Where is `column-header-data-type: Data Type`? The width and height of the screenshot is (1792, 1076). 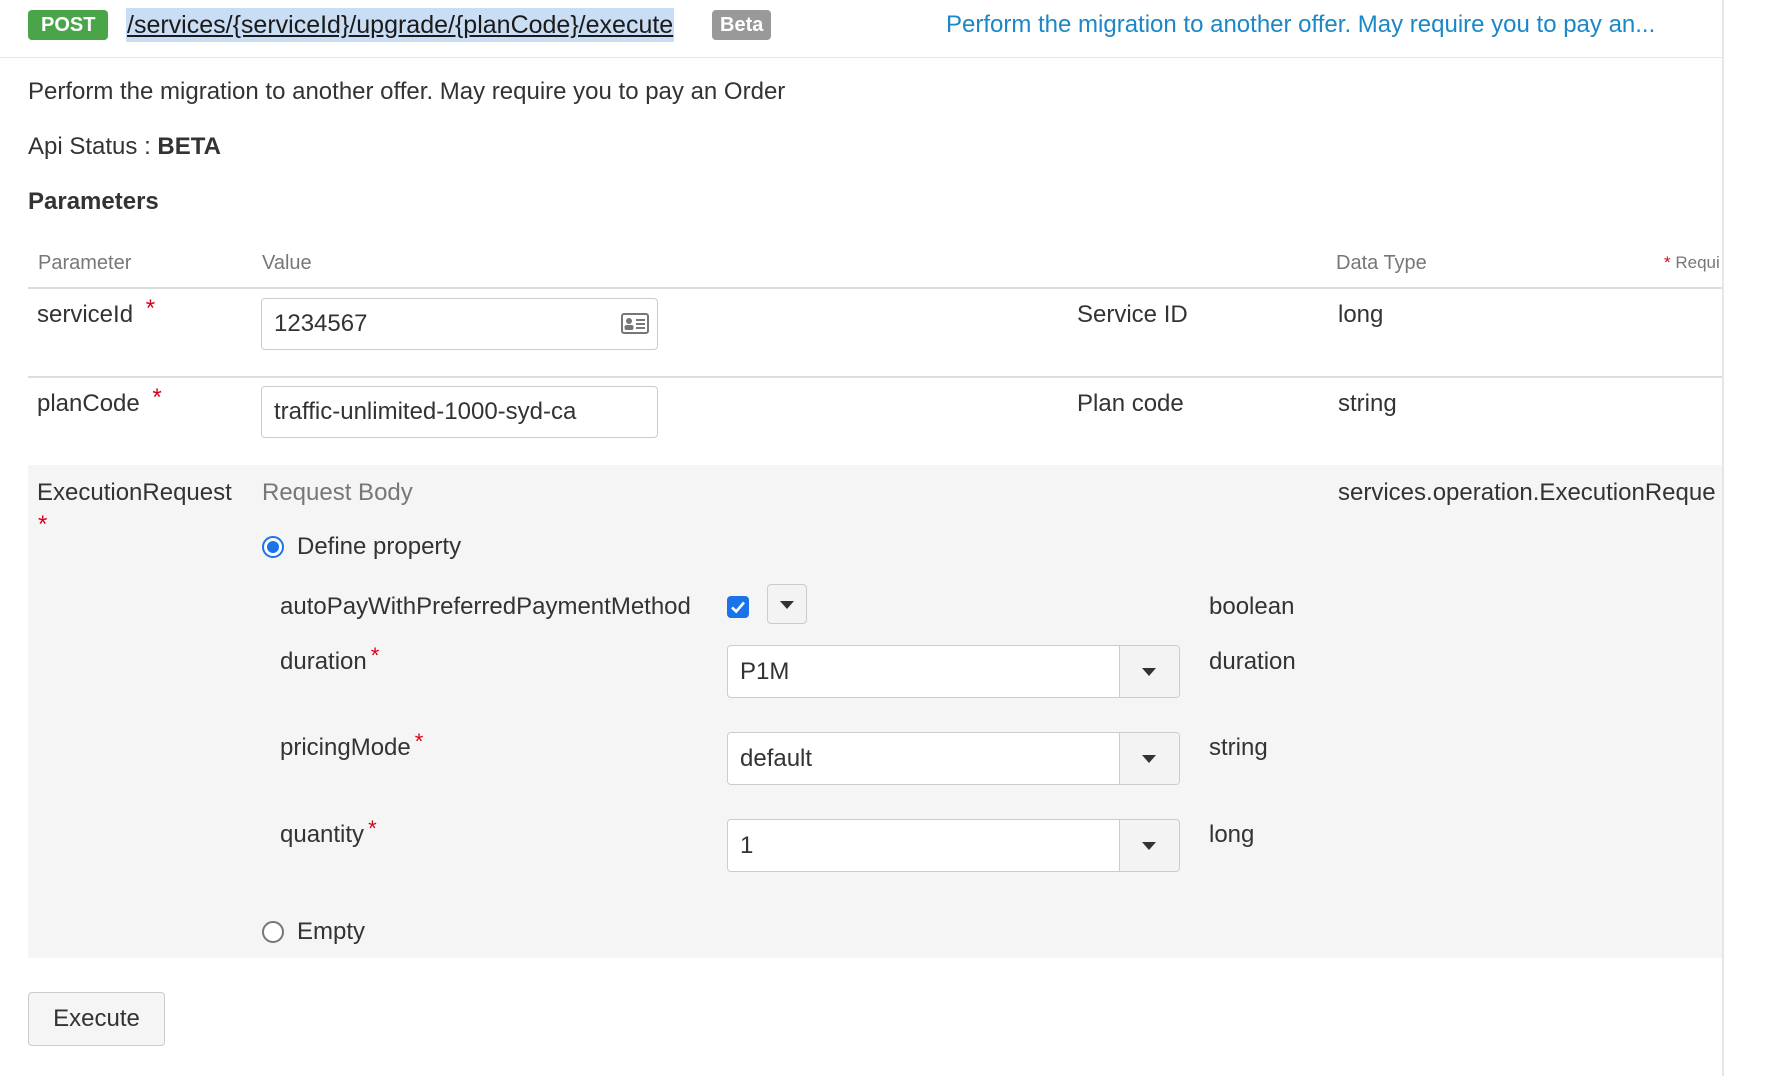
column-header-data-type: Data Type is located at coordinates (1381, 263).